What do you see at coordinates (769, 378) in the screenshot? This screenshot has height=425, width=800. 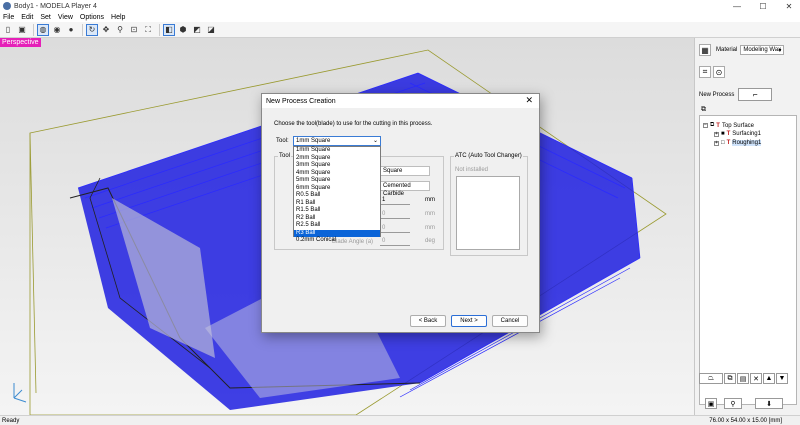 I see `move-up-icon: ▲` at bounding box center [769, 378].